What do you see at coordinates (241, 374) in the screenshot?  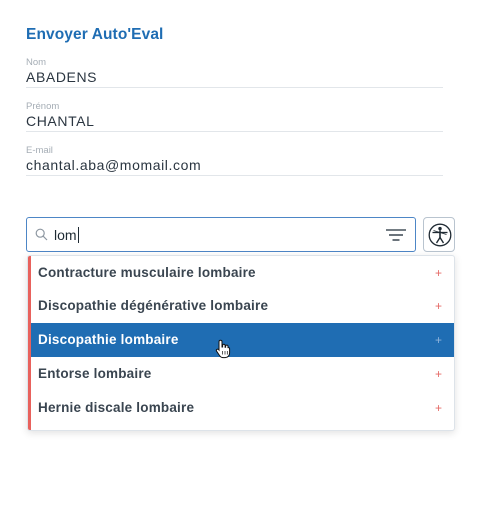 I see `list-item: Entorse lombaire +` at bounding box center [241, 374].